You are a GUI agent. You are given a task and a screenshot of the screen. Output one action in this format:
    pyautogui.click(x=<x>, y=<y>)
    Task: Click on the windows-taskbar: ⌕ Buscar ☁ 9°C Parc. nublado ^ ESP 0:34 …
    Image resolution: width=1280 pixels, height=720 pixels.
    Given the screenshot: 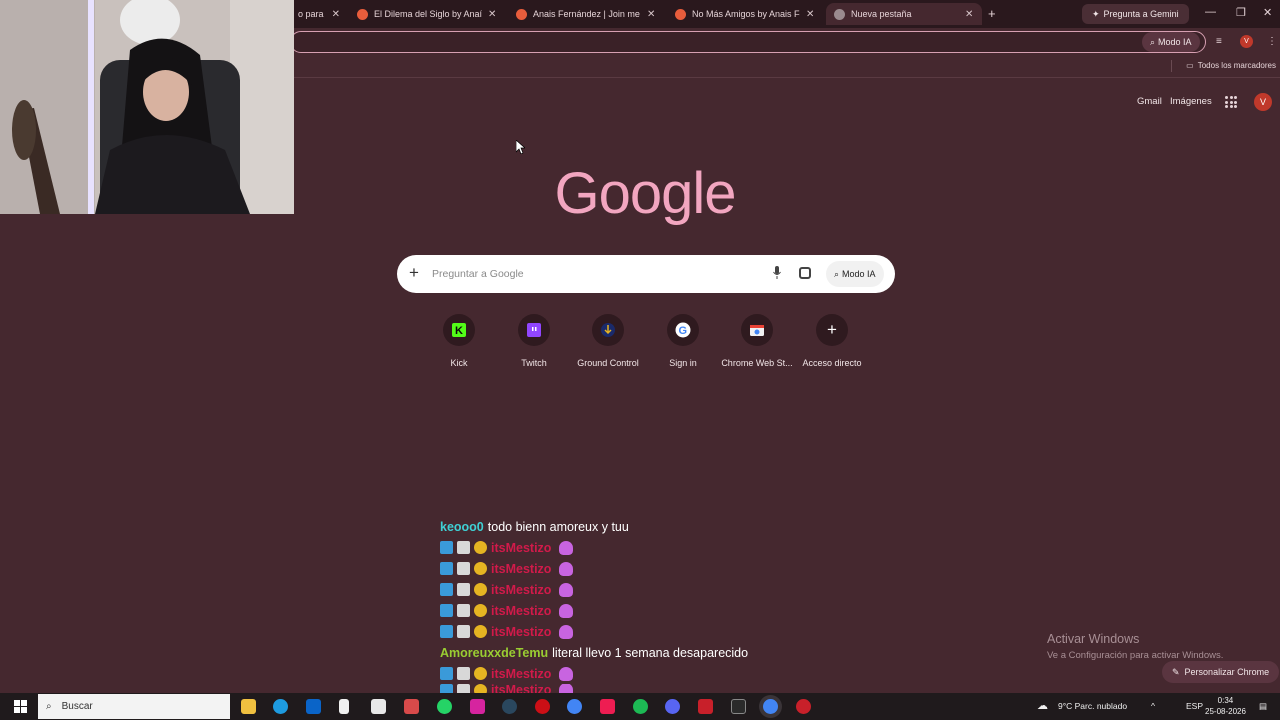 What is the action you would take?
    pyautogui.click(x=640, y=706)
    